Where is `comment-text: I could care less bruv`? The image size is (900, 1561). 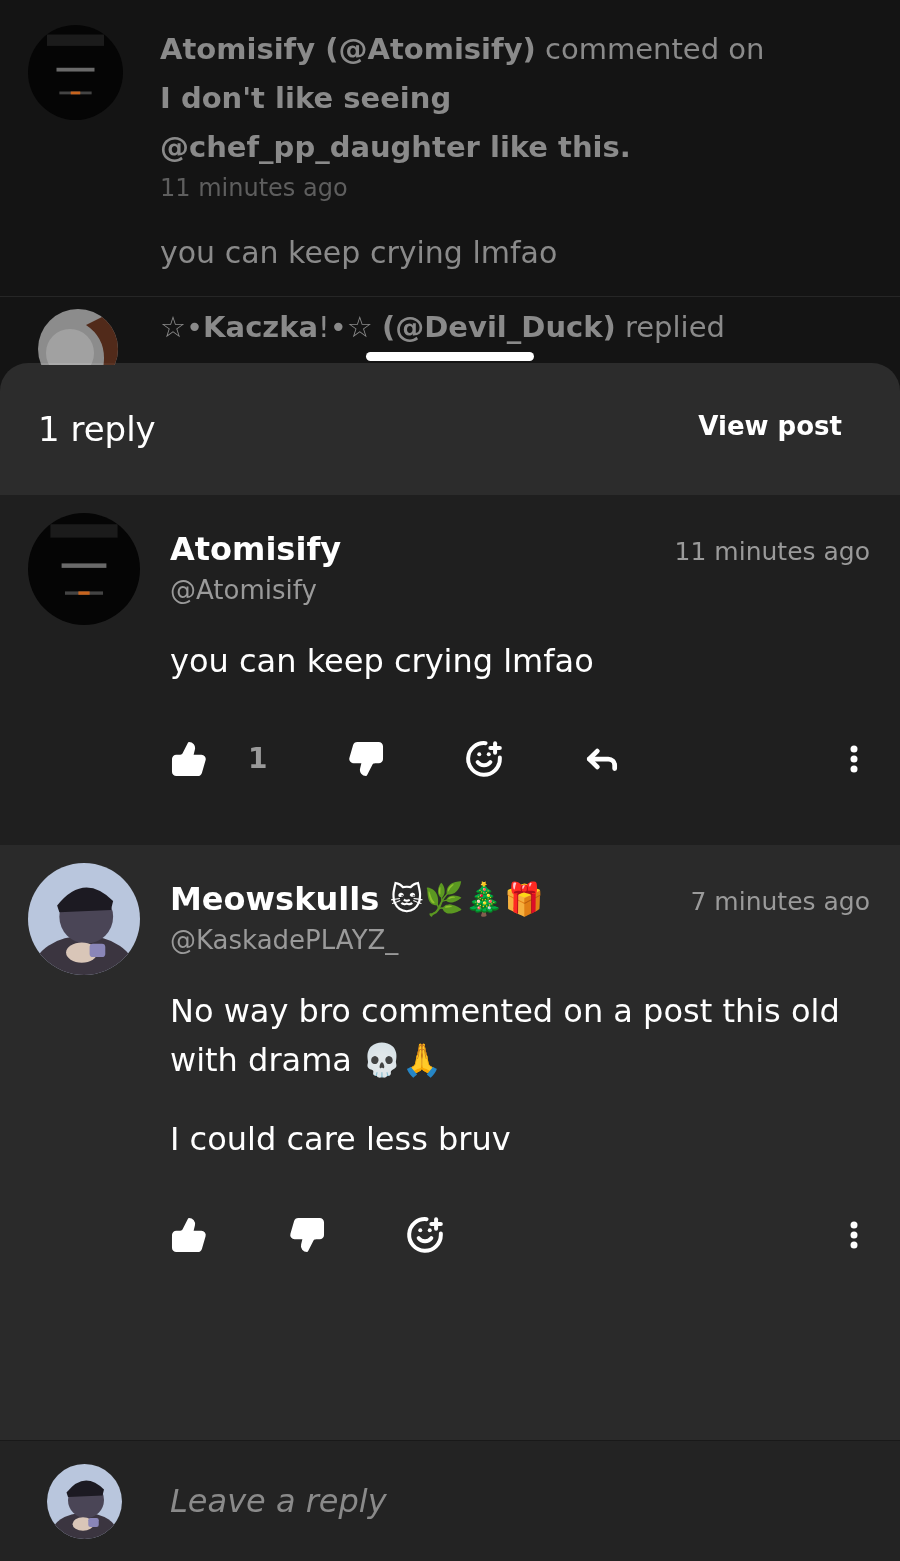
comment-text: I could care less bruv is located at coordinates (341, 1139).